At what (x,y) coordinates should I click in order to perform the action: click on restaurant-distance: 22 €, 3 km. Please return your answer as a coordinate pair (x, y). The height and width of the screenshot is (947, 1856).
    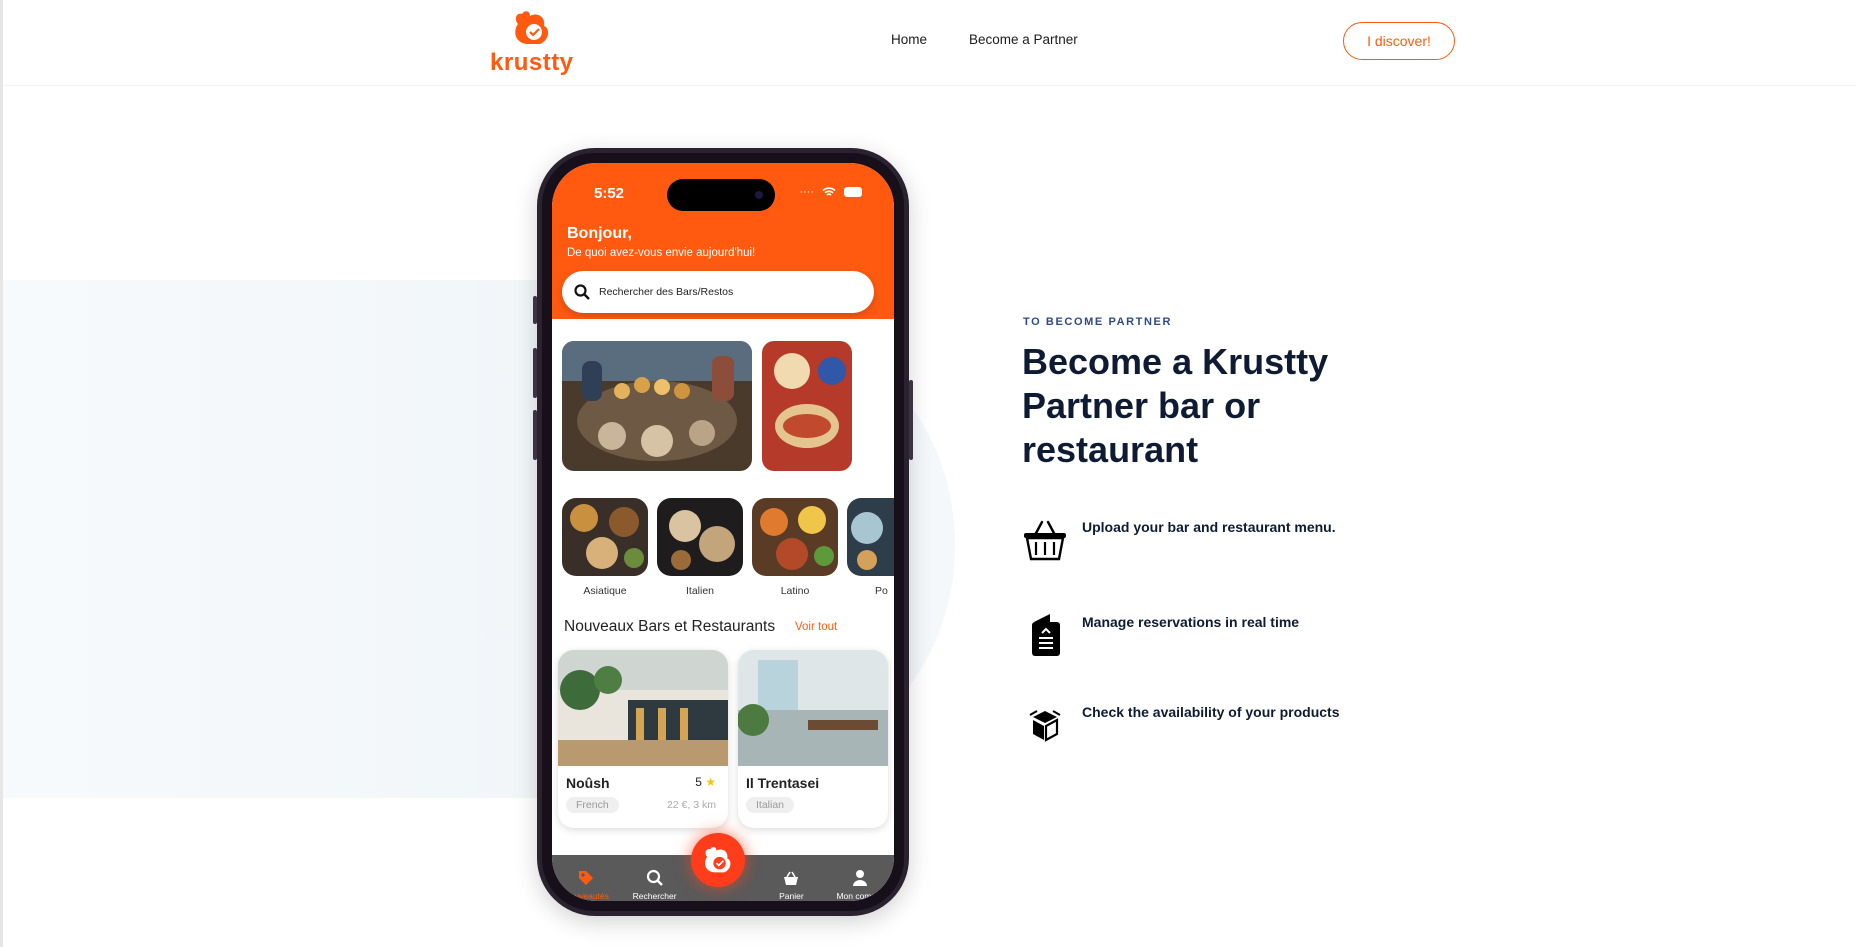
    Looking at the image, I should click on (691, 805).